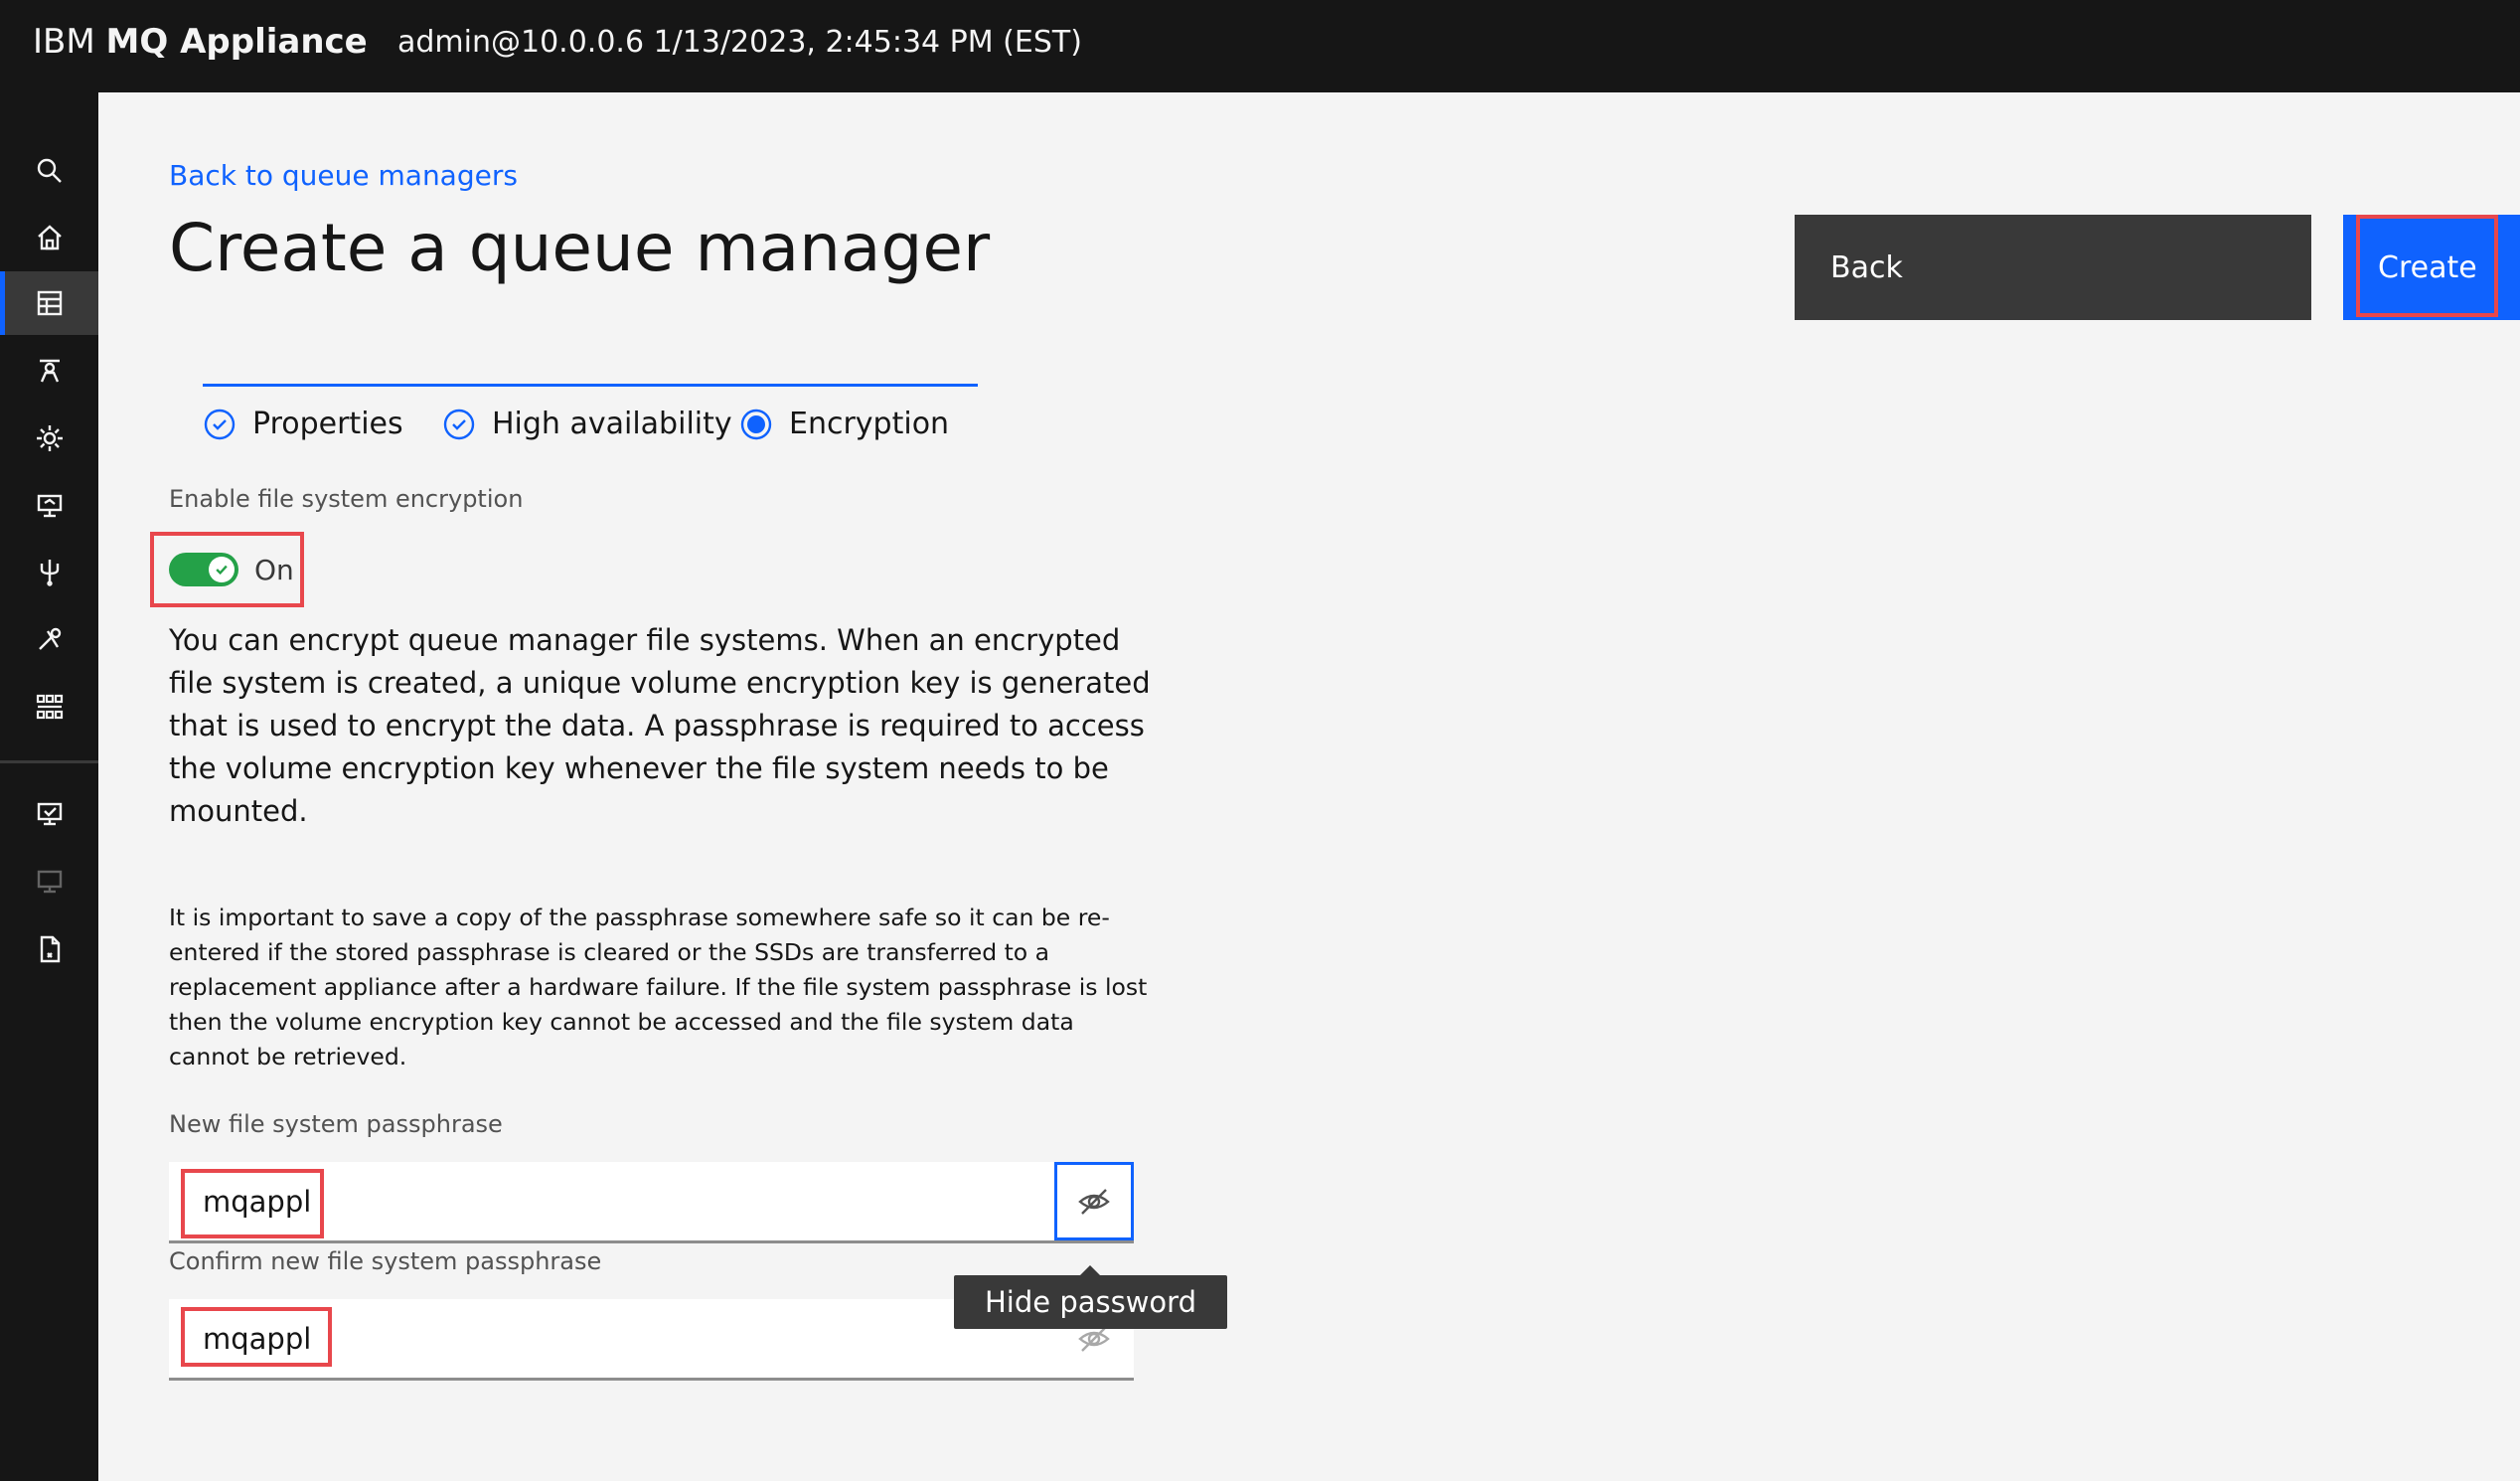 The image size is (2520, 1481). What do you see at coordinates (327, 424) in the screenshot?
I see `step-label: Properties` at bounding box center [327, 424].